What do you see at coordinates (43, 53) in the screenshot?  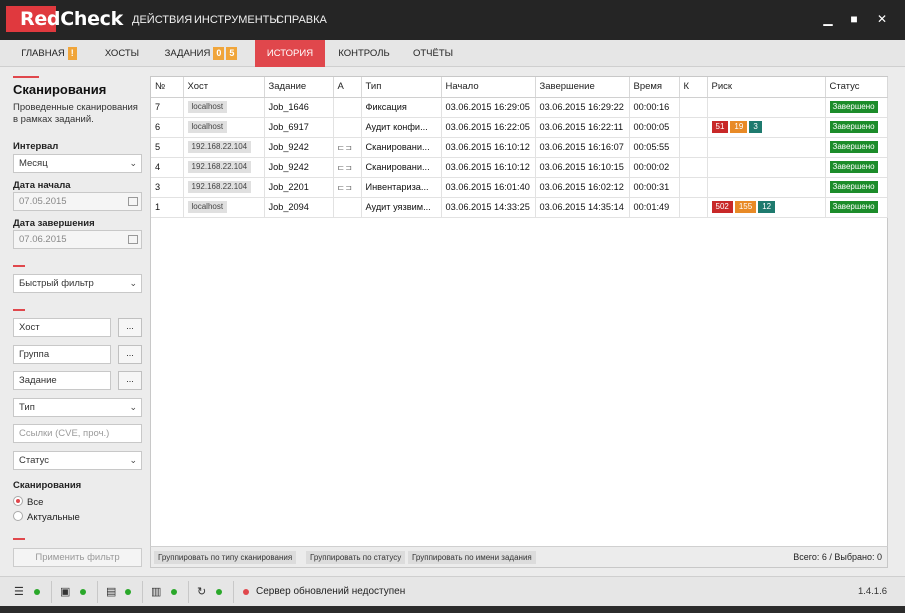 I see `tab-main-label: ГЛАВНАЯ` at bounding box center [43, 53].